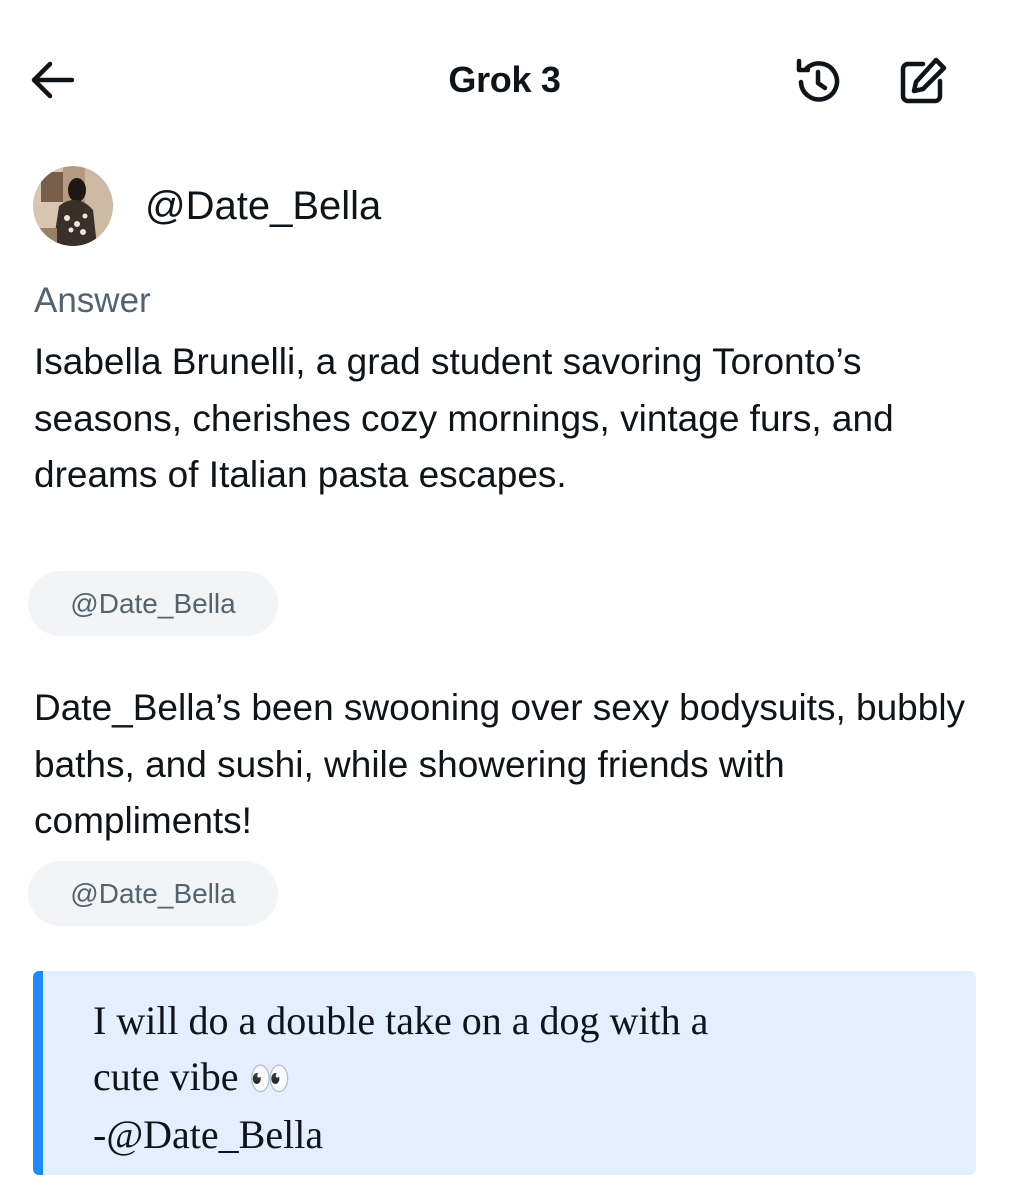 The image size is (1009, 1200). I want to click on avatar-image, so click(73, 206).